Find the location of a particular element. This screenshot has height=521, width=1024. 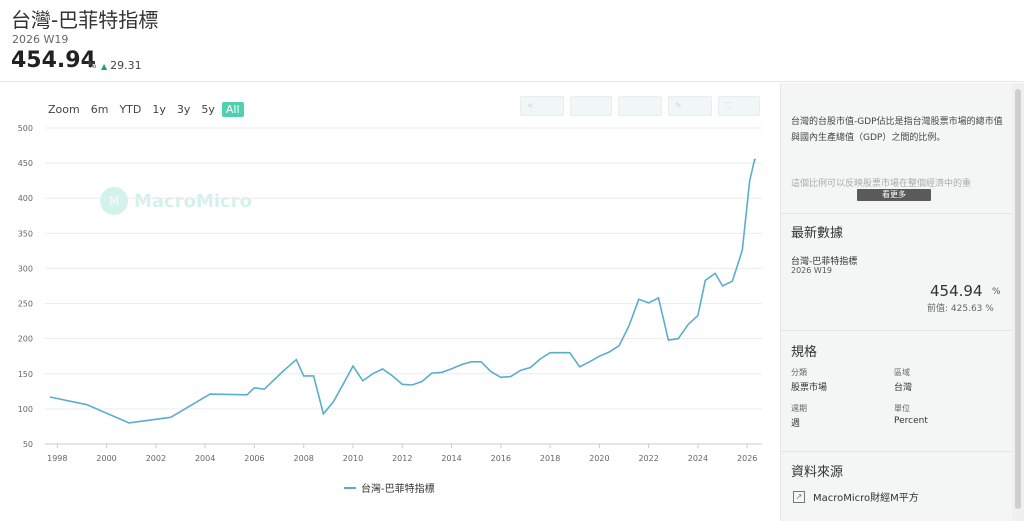

previous-label: 前值: is located at coordinates (938, 309).